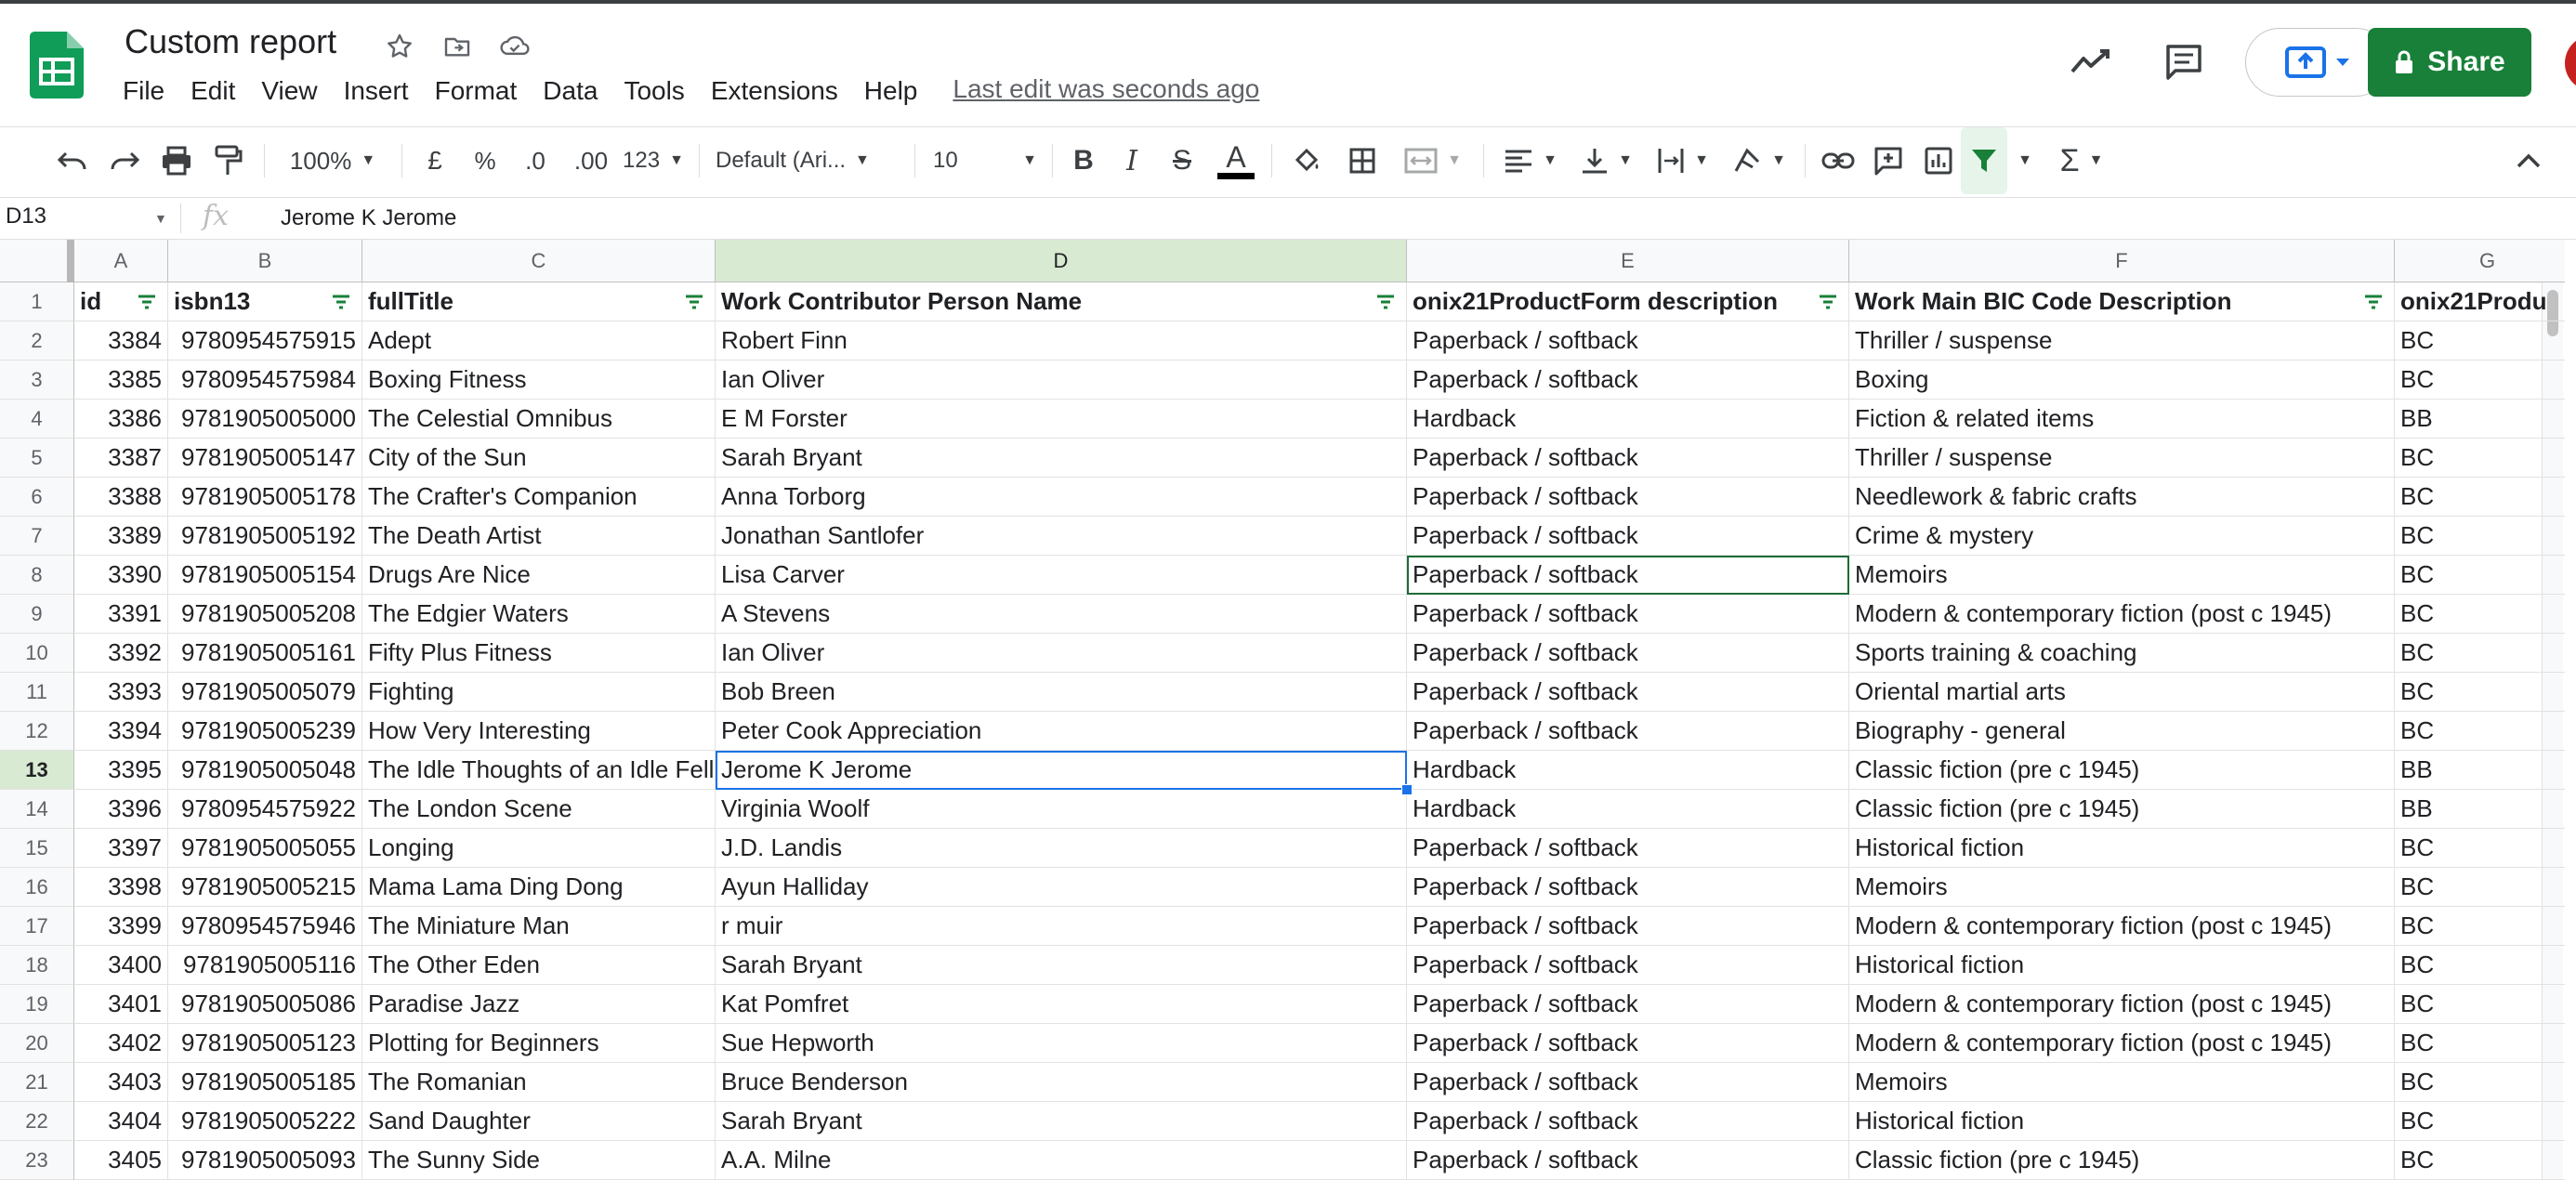 This screenshot has height=1180, width=2576. Describe the element at coordinates (37, 536) in the screenshot. I see `row-header-7: 7` at that location.